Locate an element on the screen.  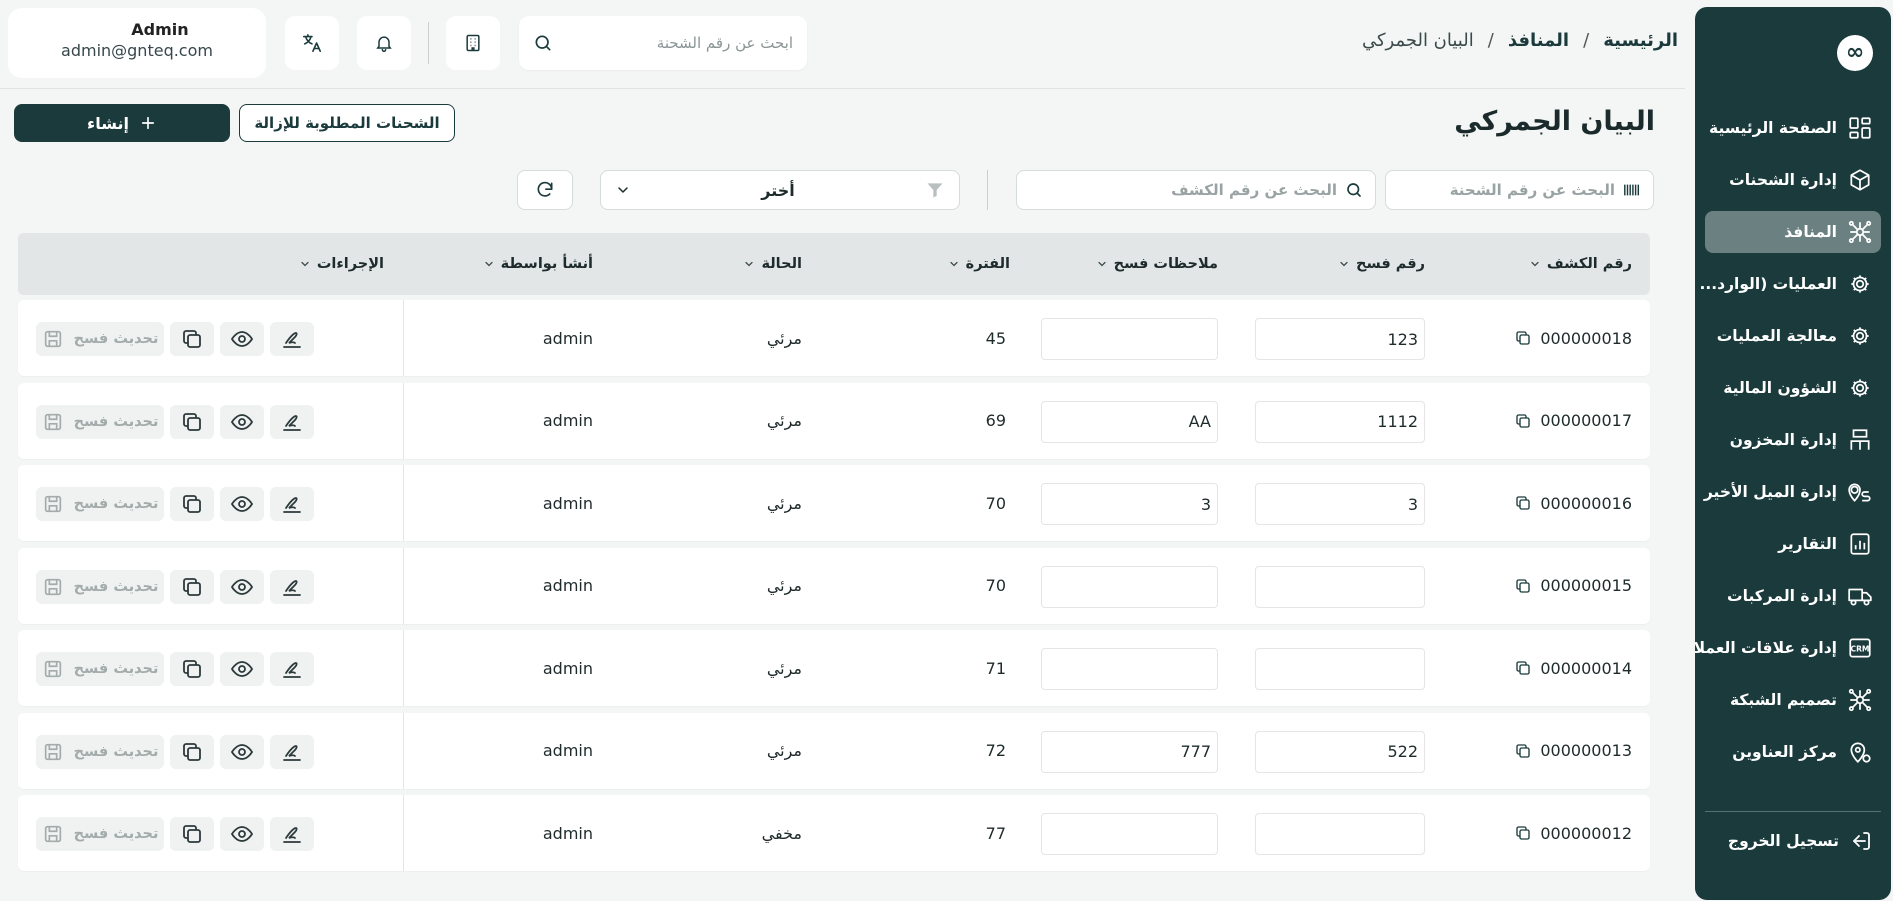
sidebar-item: إدارة المخزون is located at coordinates (1793, 440).